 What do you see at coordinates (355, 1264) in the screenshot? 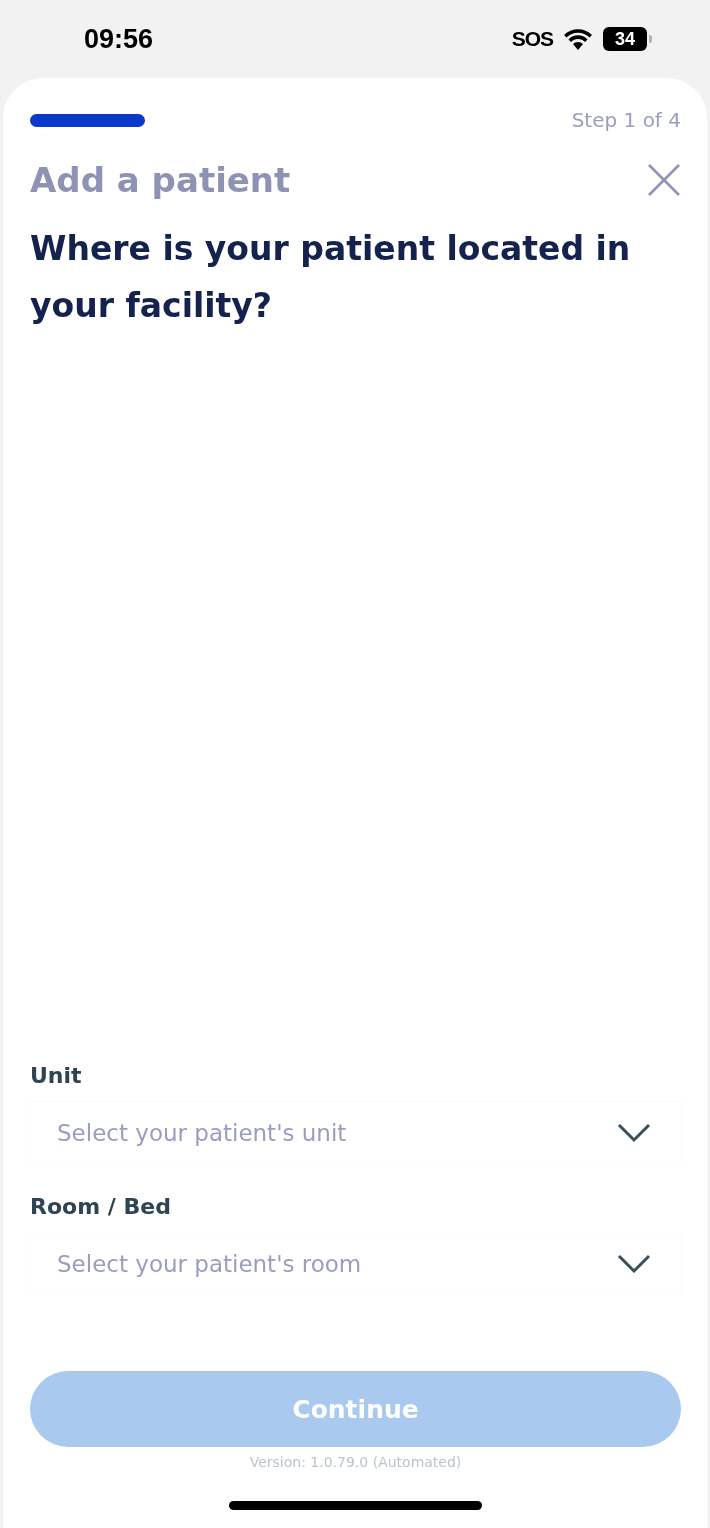
I see `dropdown-field: Select your patient's room` at bounding box center [355, 1264].